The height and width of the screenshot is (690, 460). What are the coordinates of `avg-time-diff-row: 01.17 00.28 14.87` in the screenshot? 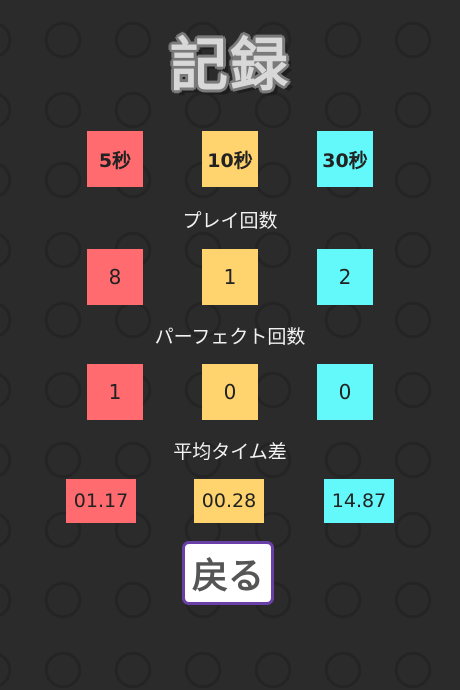 It's located at (230, 507).